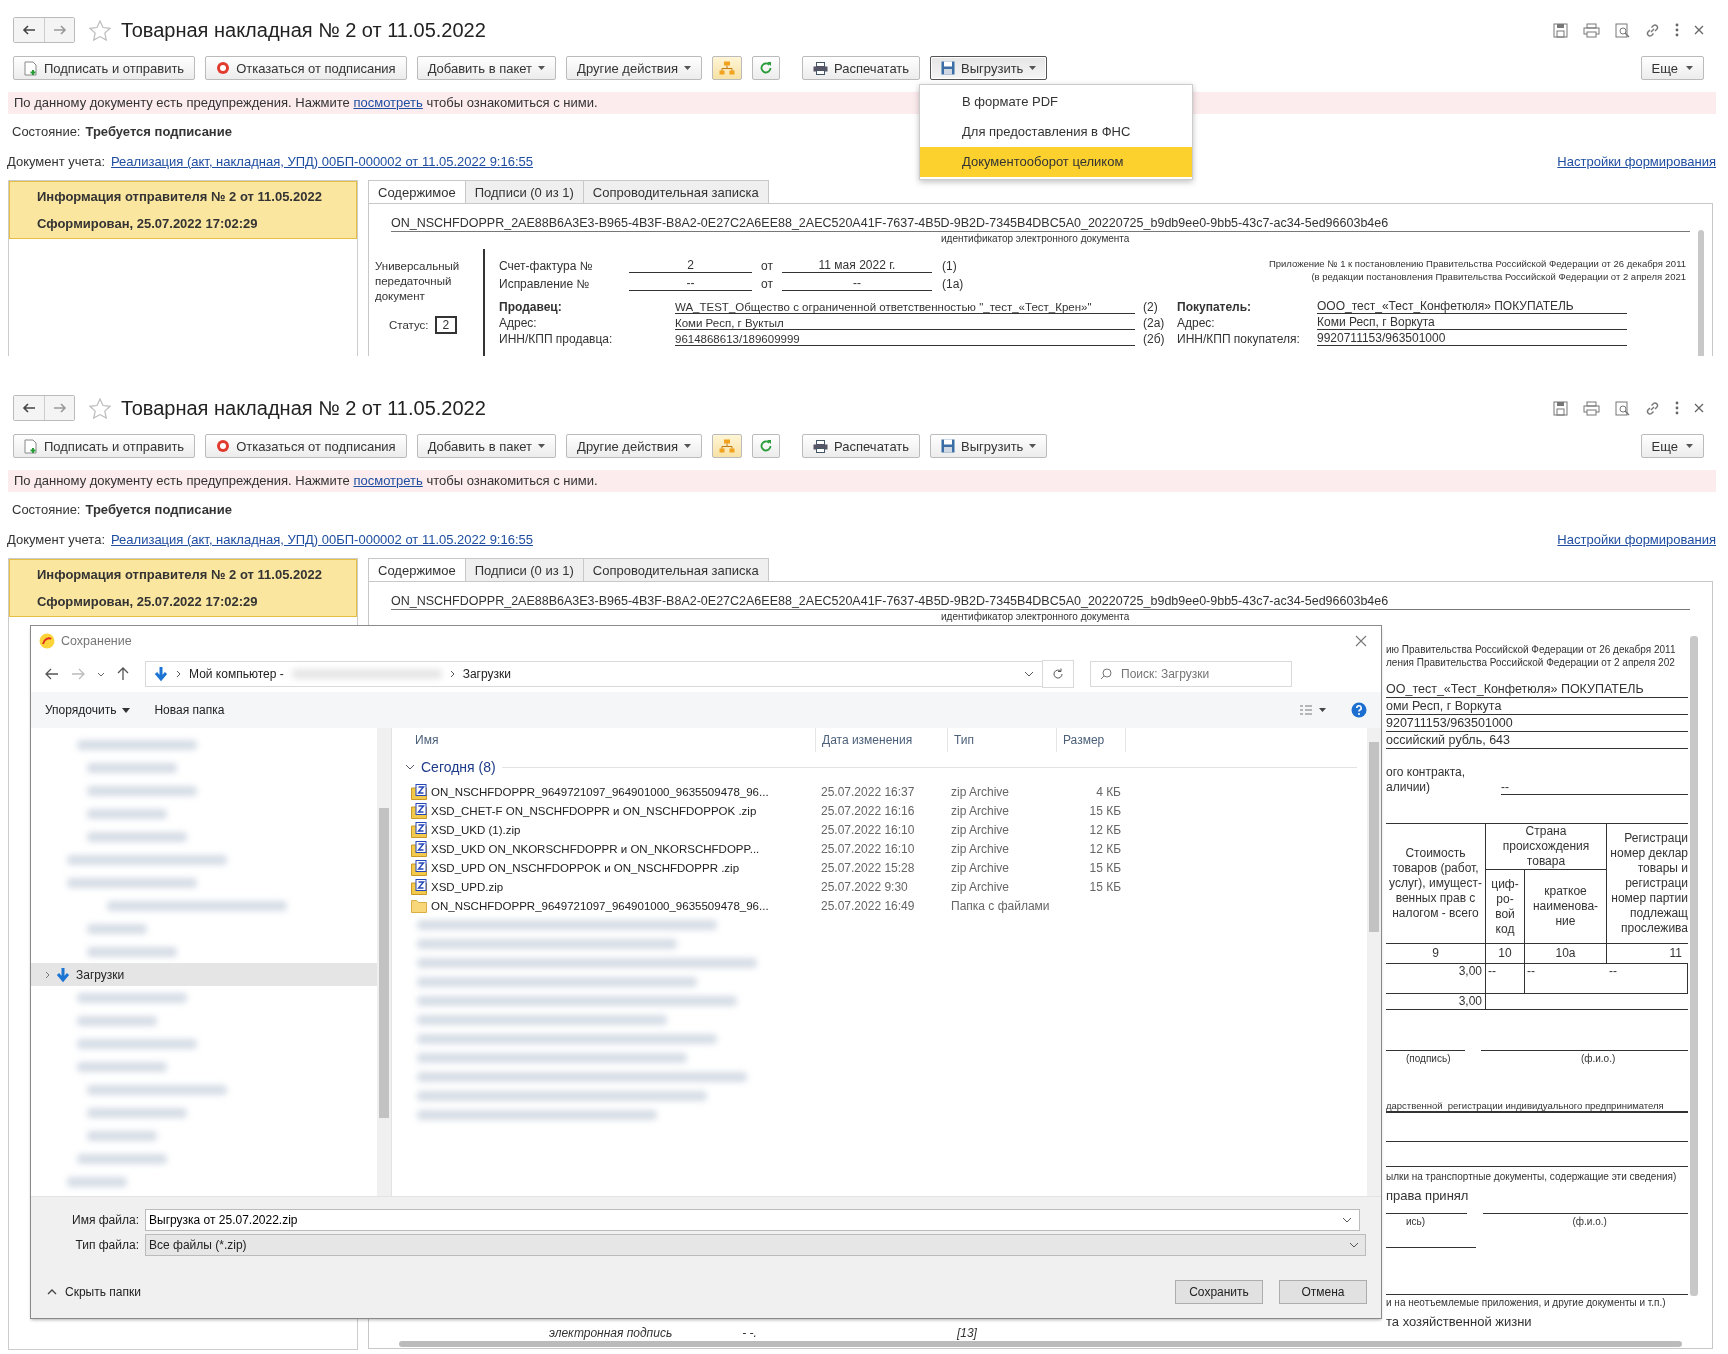  I want to click on horizontal-scrollbar, so click(1040, 1344).